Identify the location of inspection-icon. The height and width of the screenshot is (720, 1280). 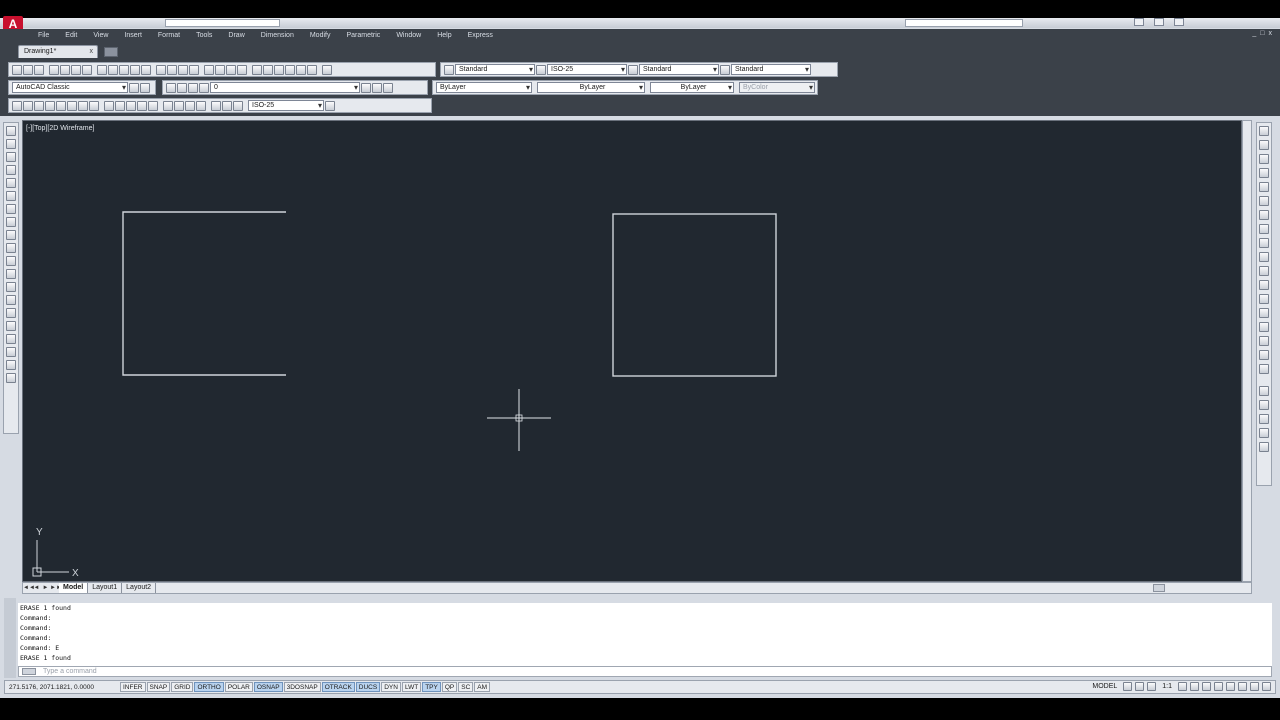
(190, 105).